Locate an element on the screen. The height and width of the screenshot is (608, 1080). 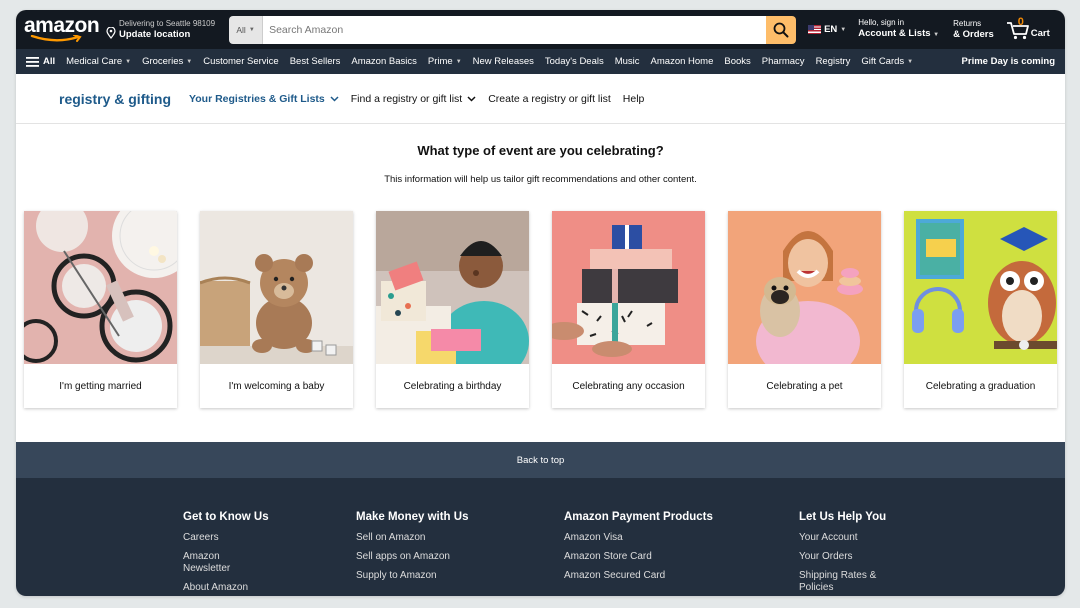
nav-music: Music is located at coordinates (627, 61).